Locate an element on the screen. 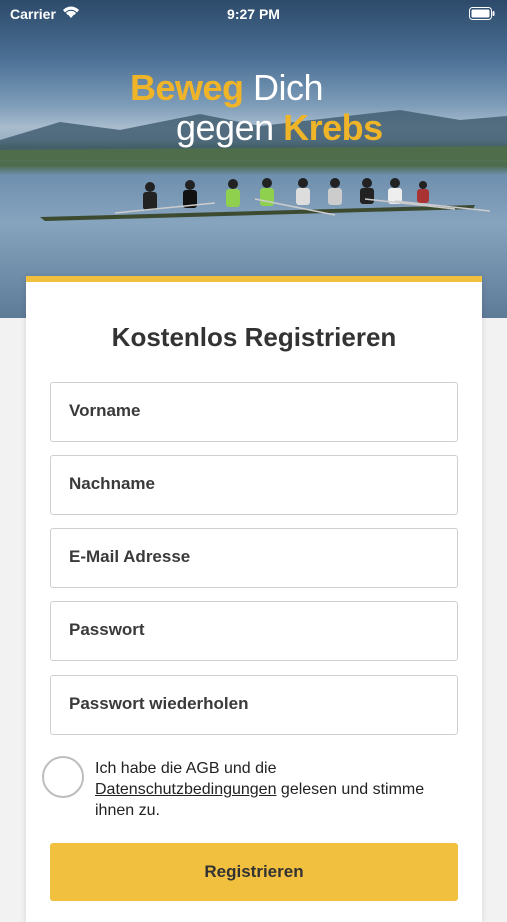  battery-icon is located at coordinates (482, 15).